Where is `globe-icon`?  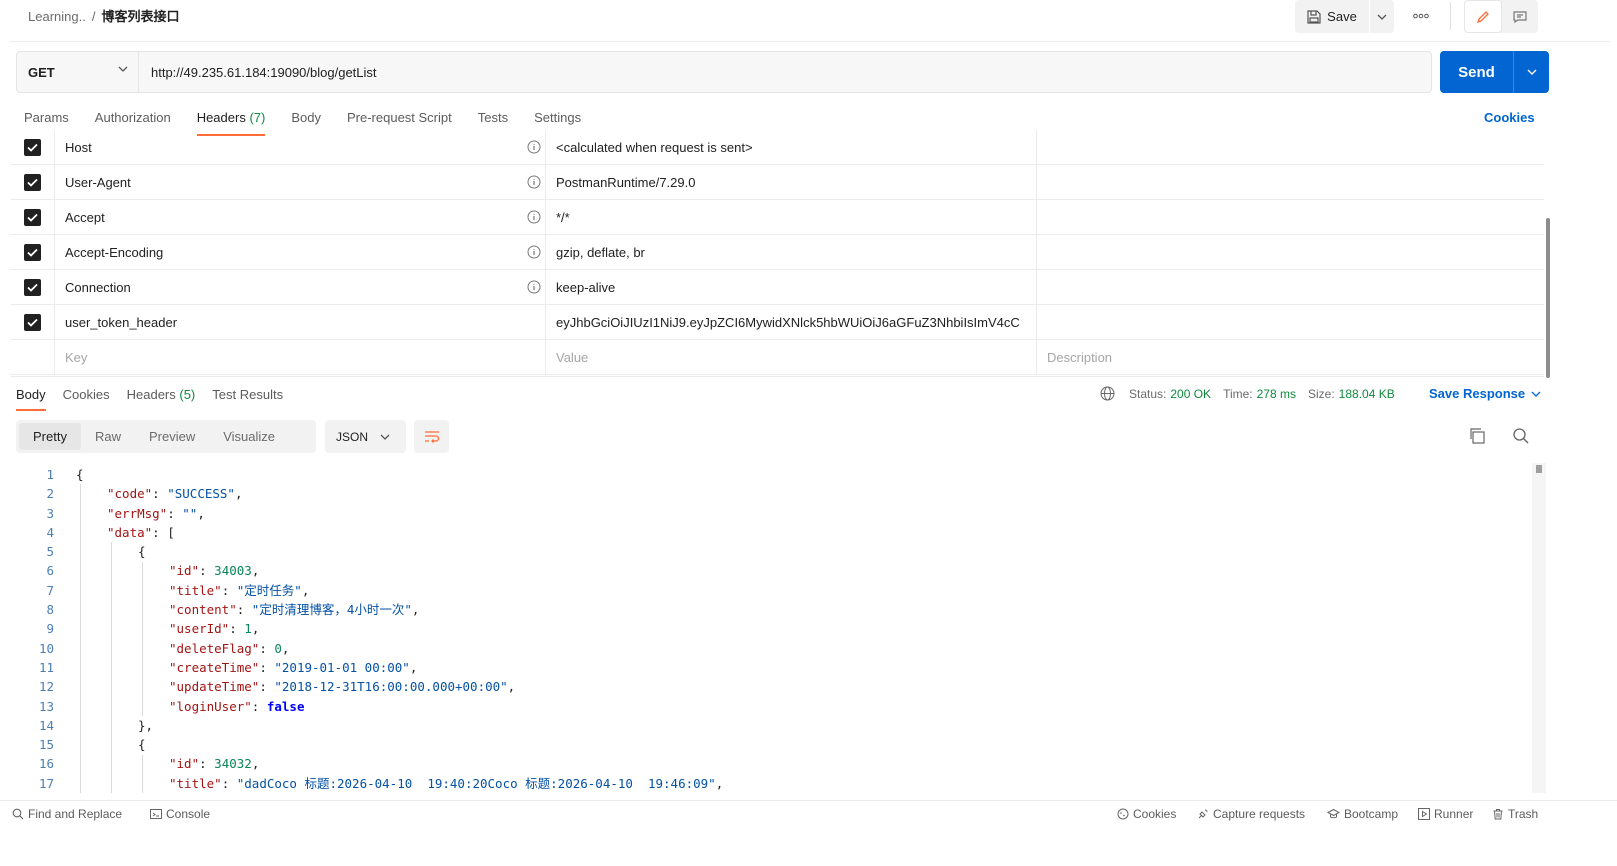 globe-icon is located at coordinates (1107, 393).